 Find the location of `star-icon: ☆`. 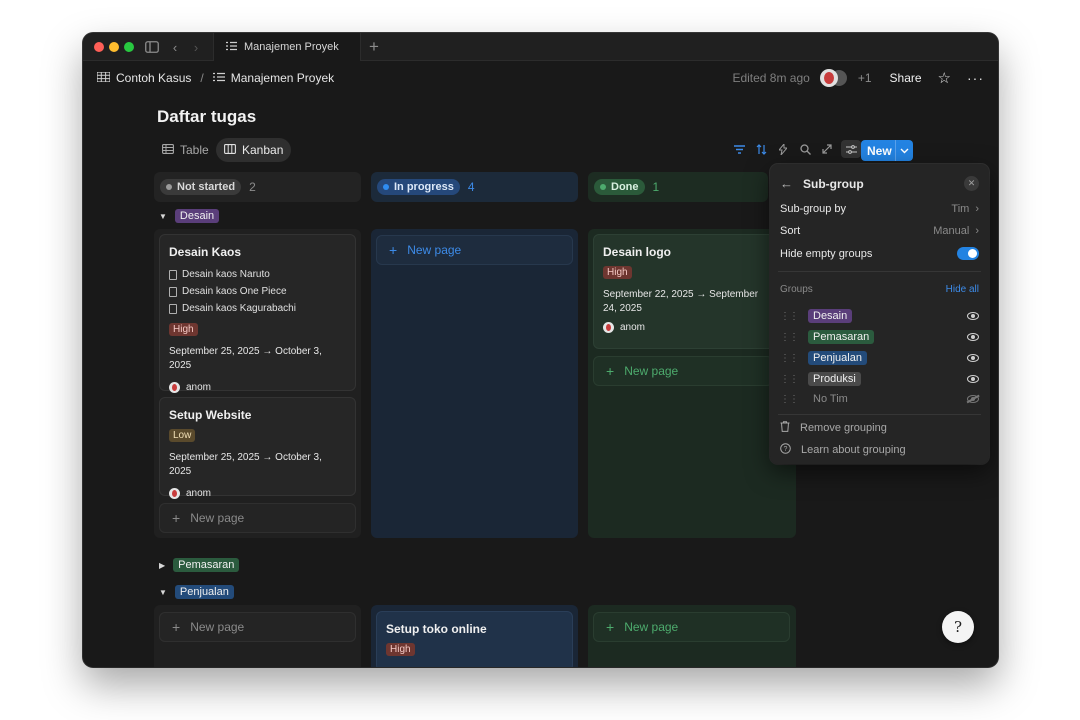

star-icon: ☆ is located at coordinates (944, 78).